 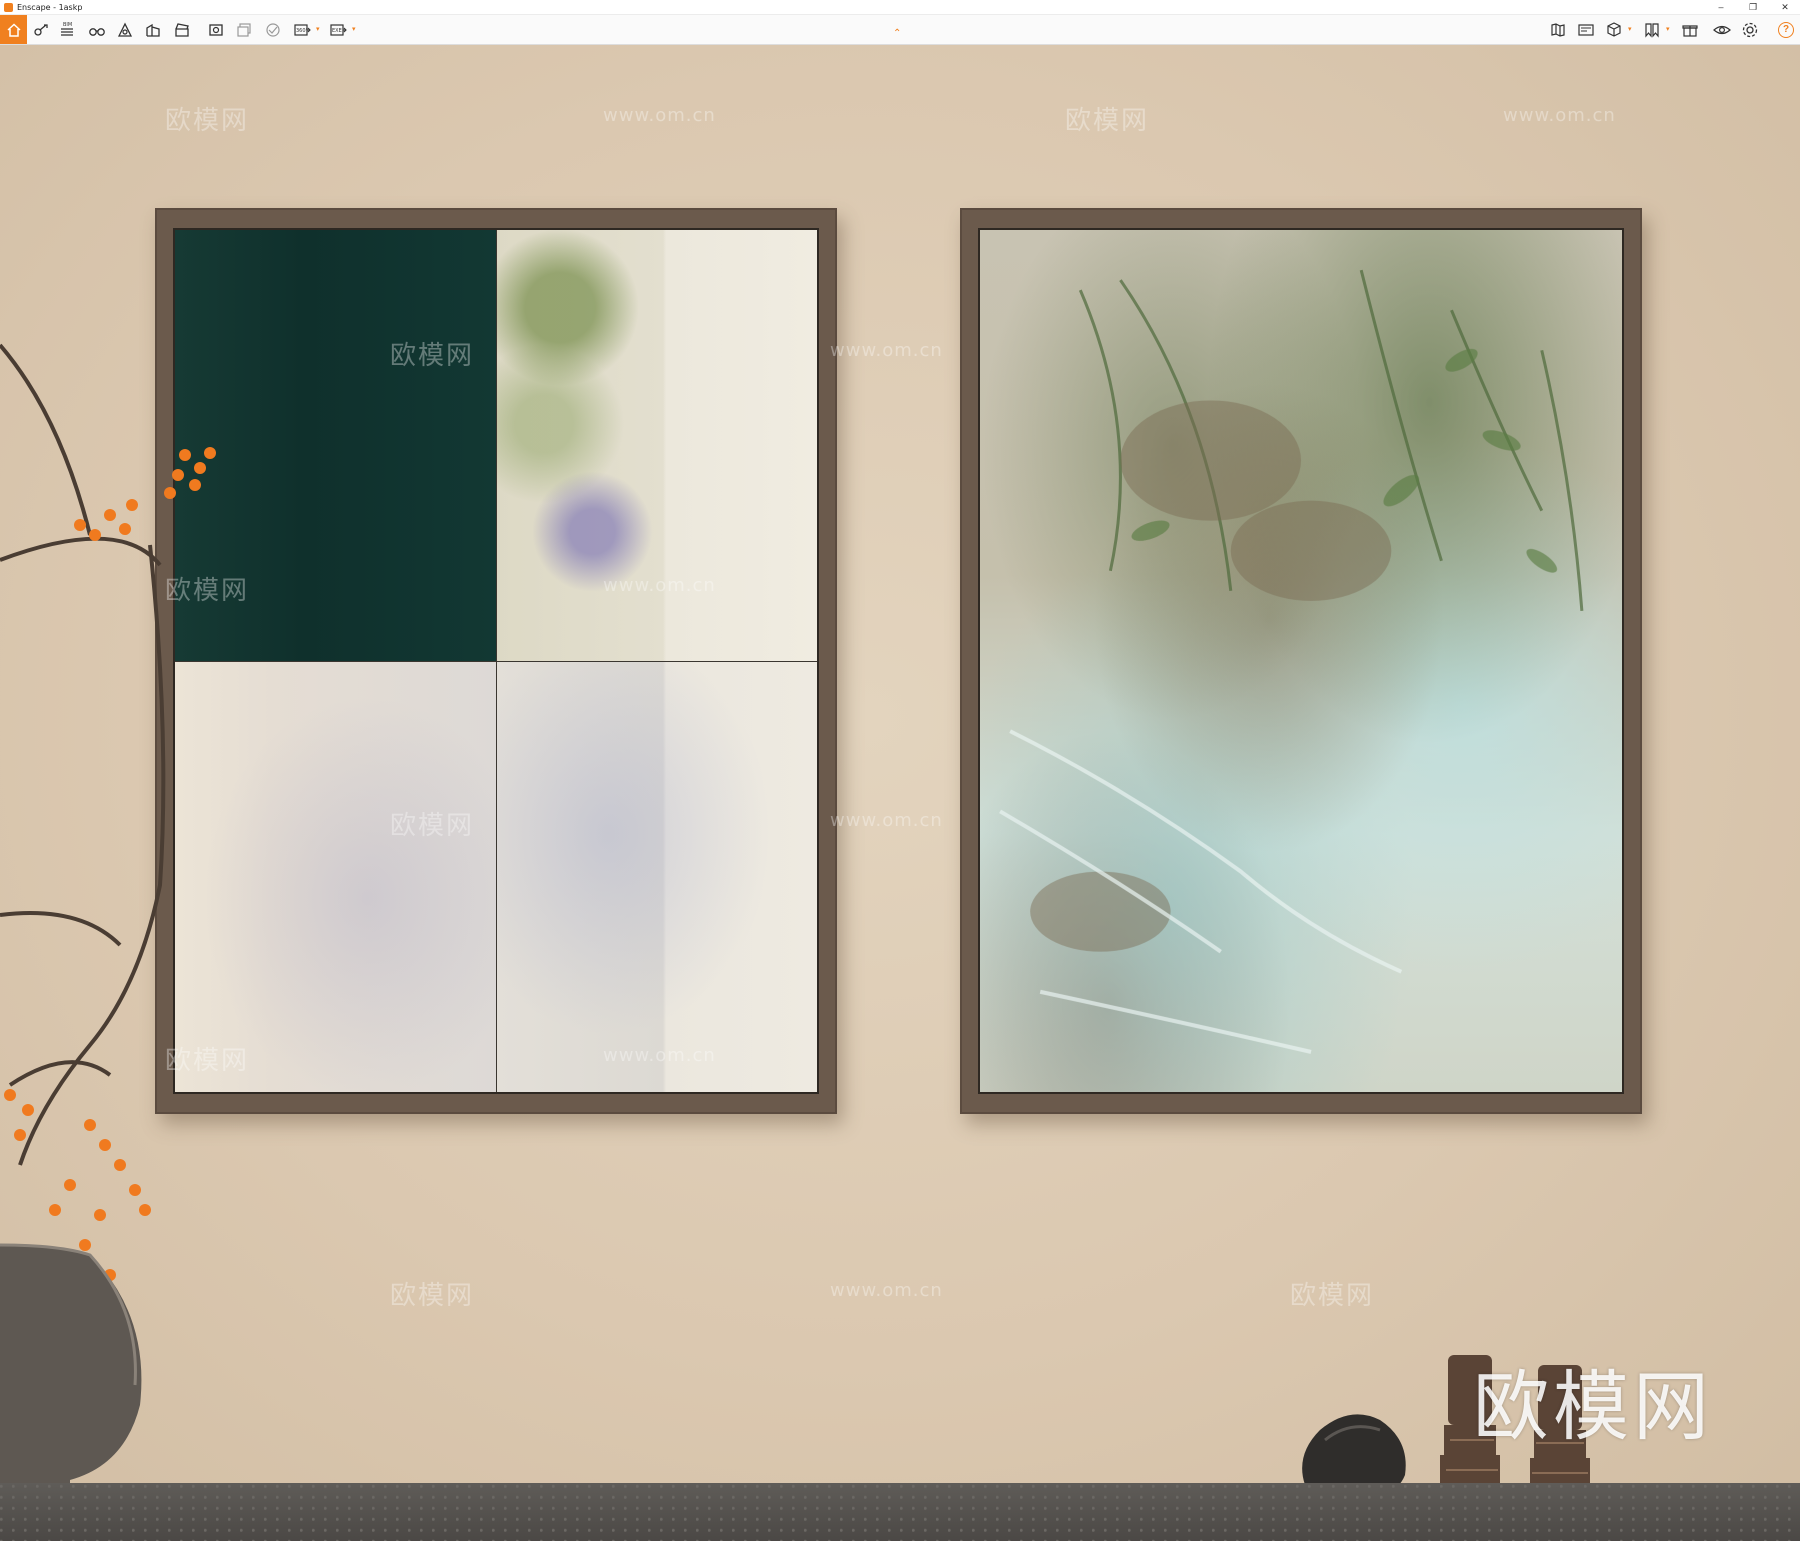 I want to click on window-controls: – ❐ ✕, so click(x=1753, y=7).